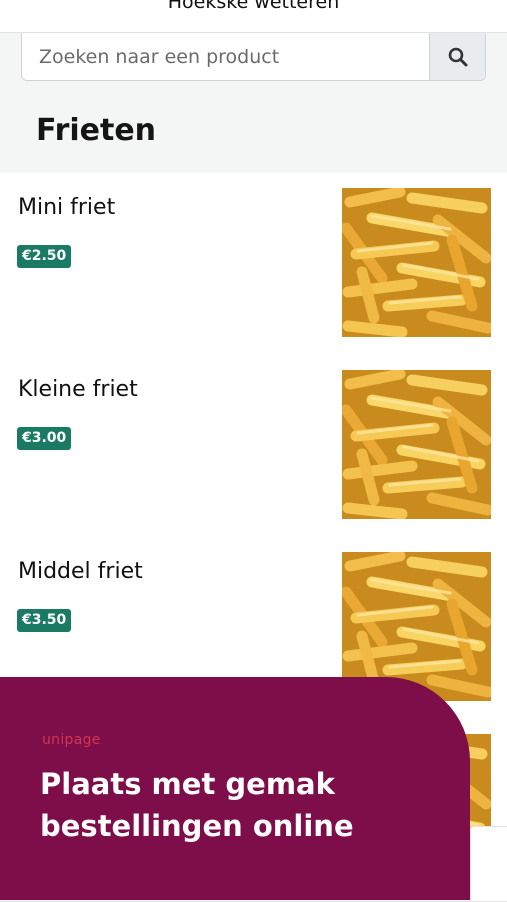  I want to click on price-badge: €2.50, so click(44, 256).